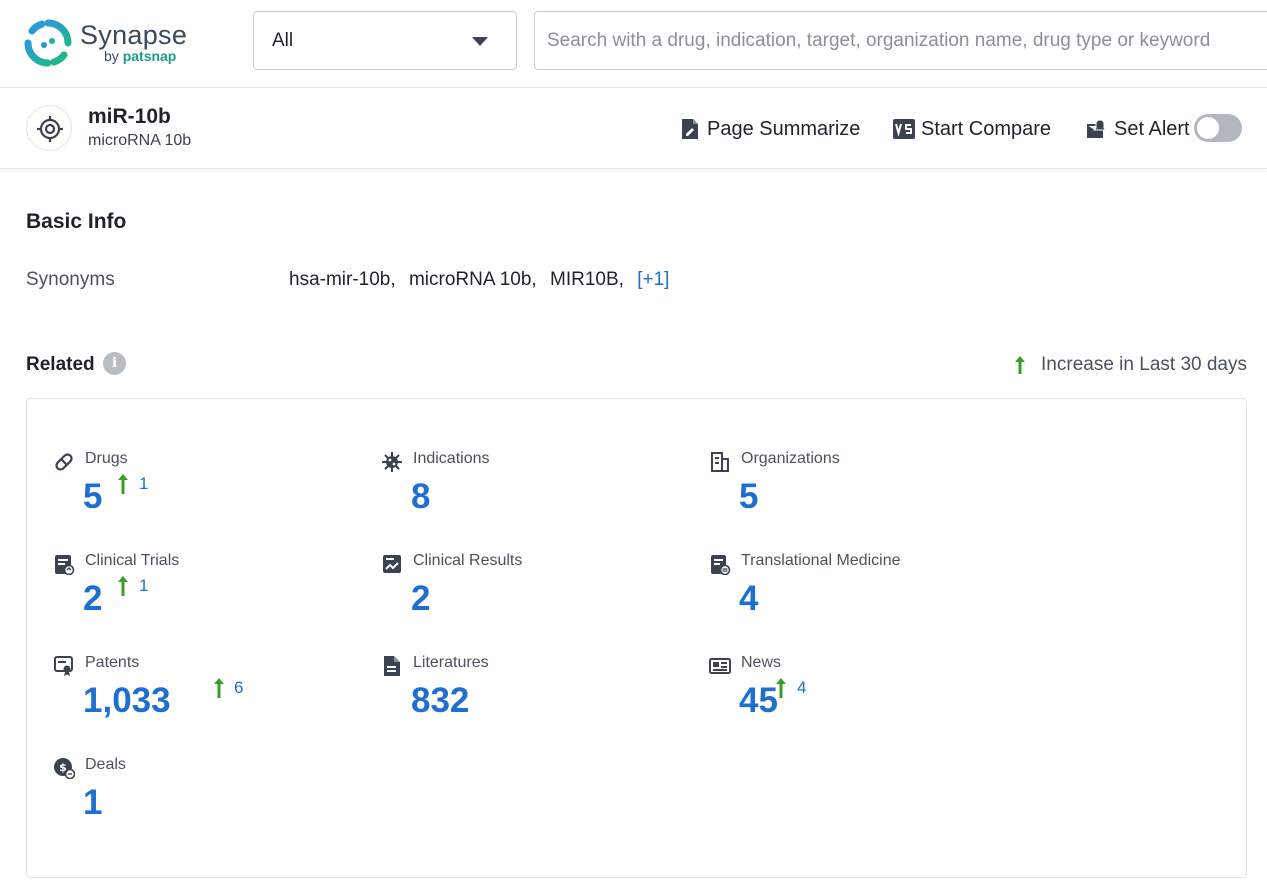  Describe the element at coordinates (48, 43) in the screenshot. I see `synapse-logo-icon` at that location.